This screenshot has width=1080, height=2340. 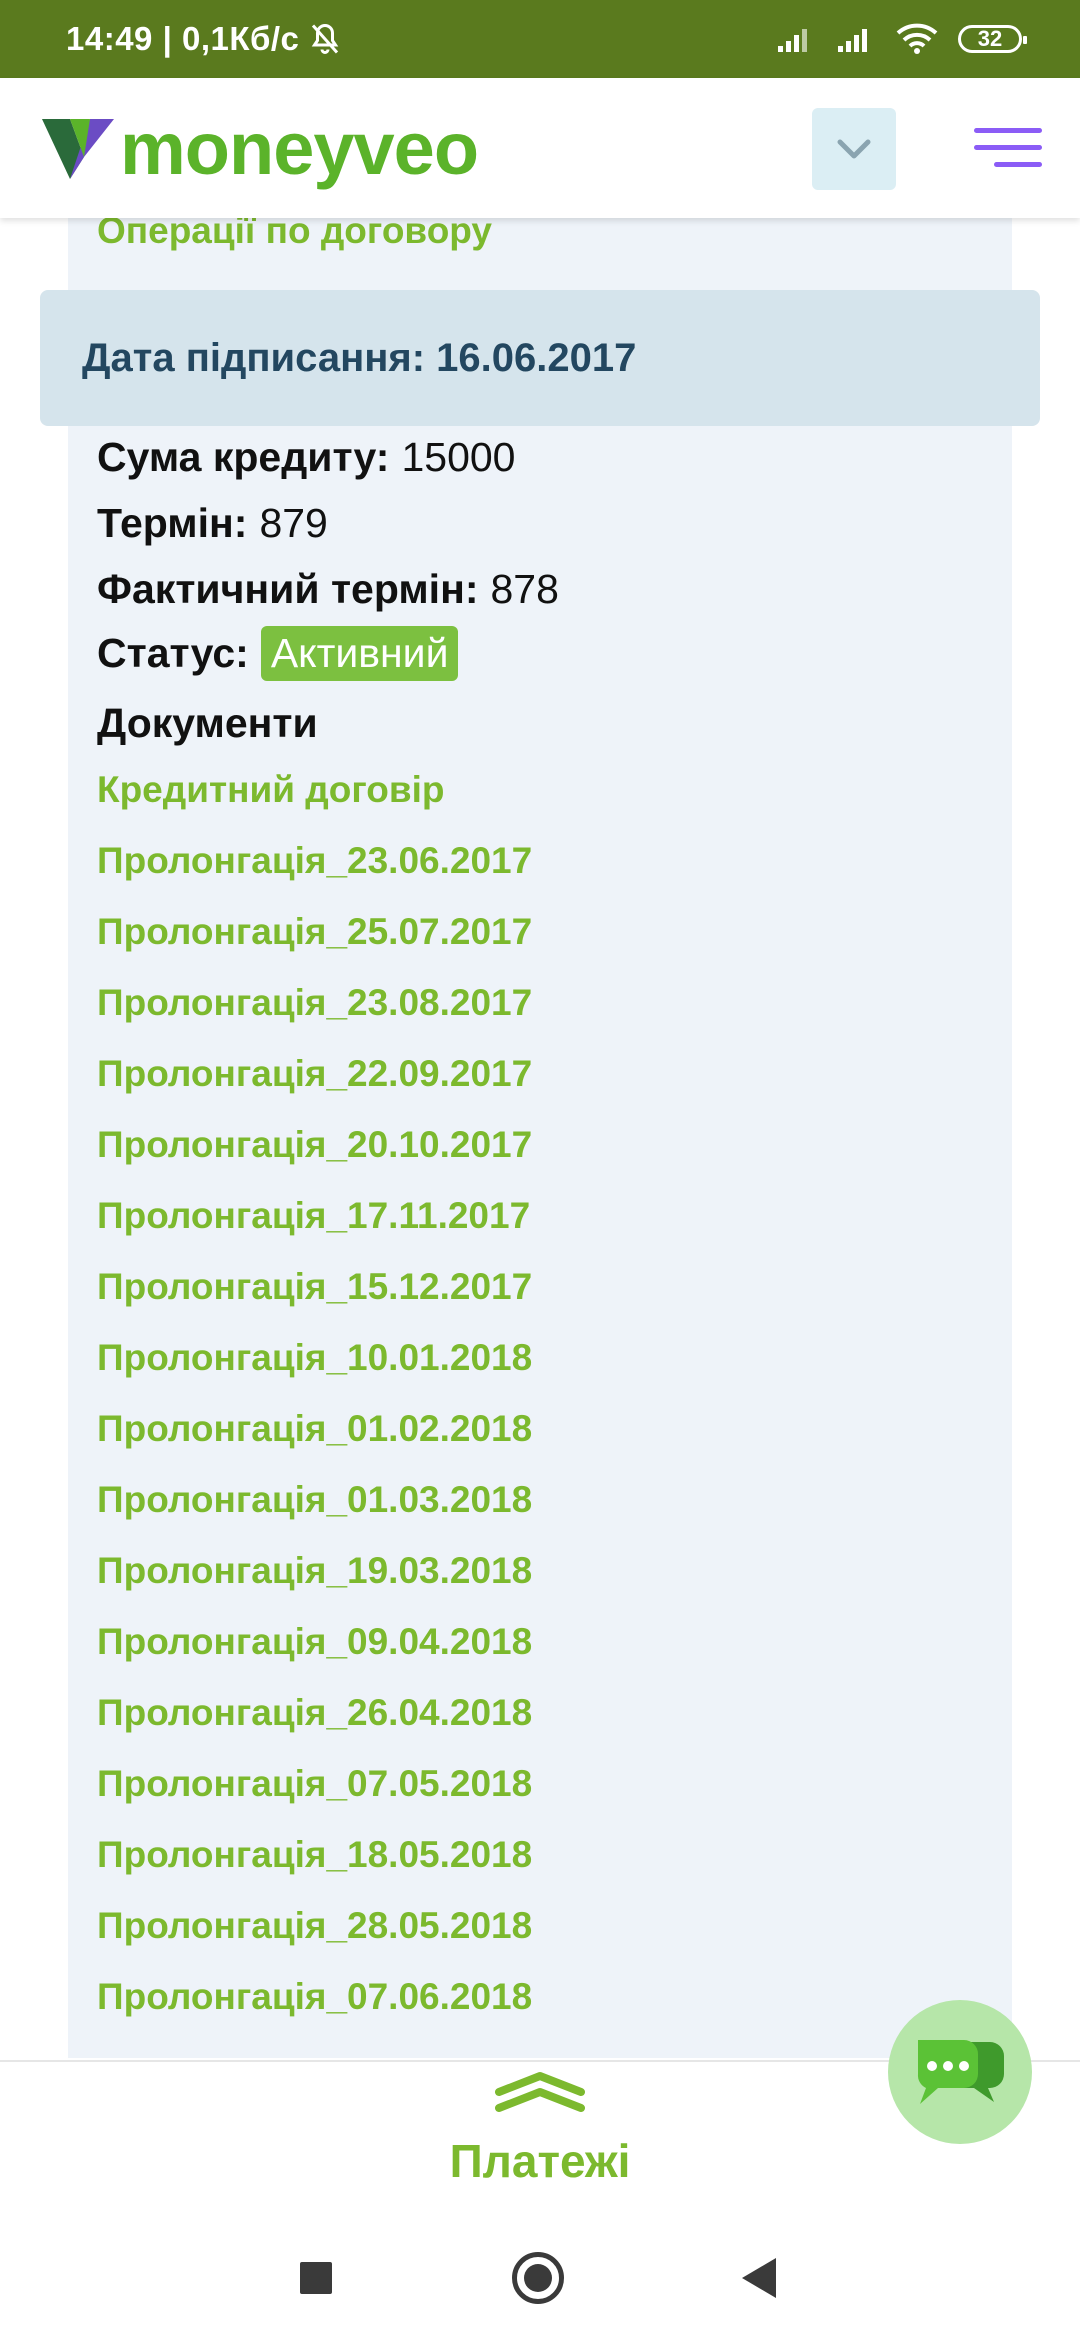 What do you see at coordinates (314, 2007) in the screenshot?
I see `document-link: Пролонгація_07.06.2018` at bounding box center [314, 2007].